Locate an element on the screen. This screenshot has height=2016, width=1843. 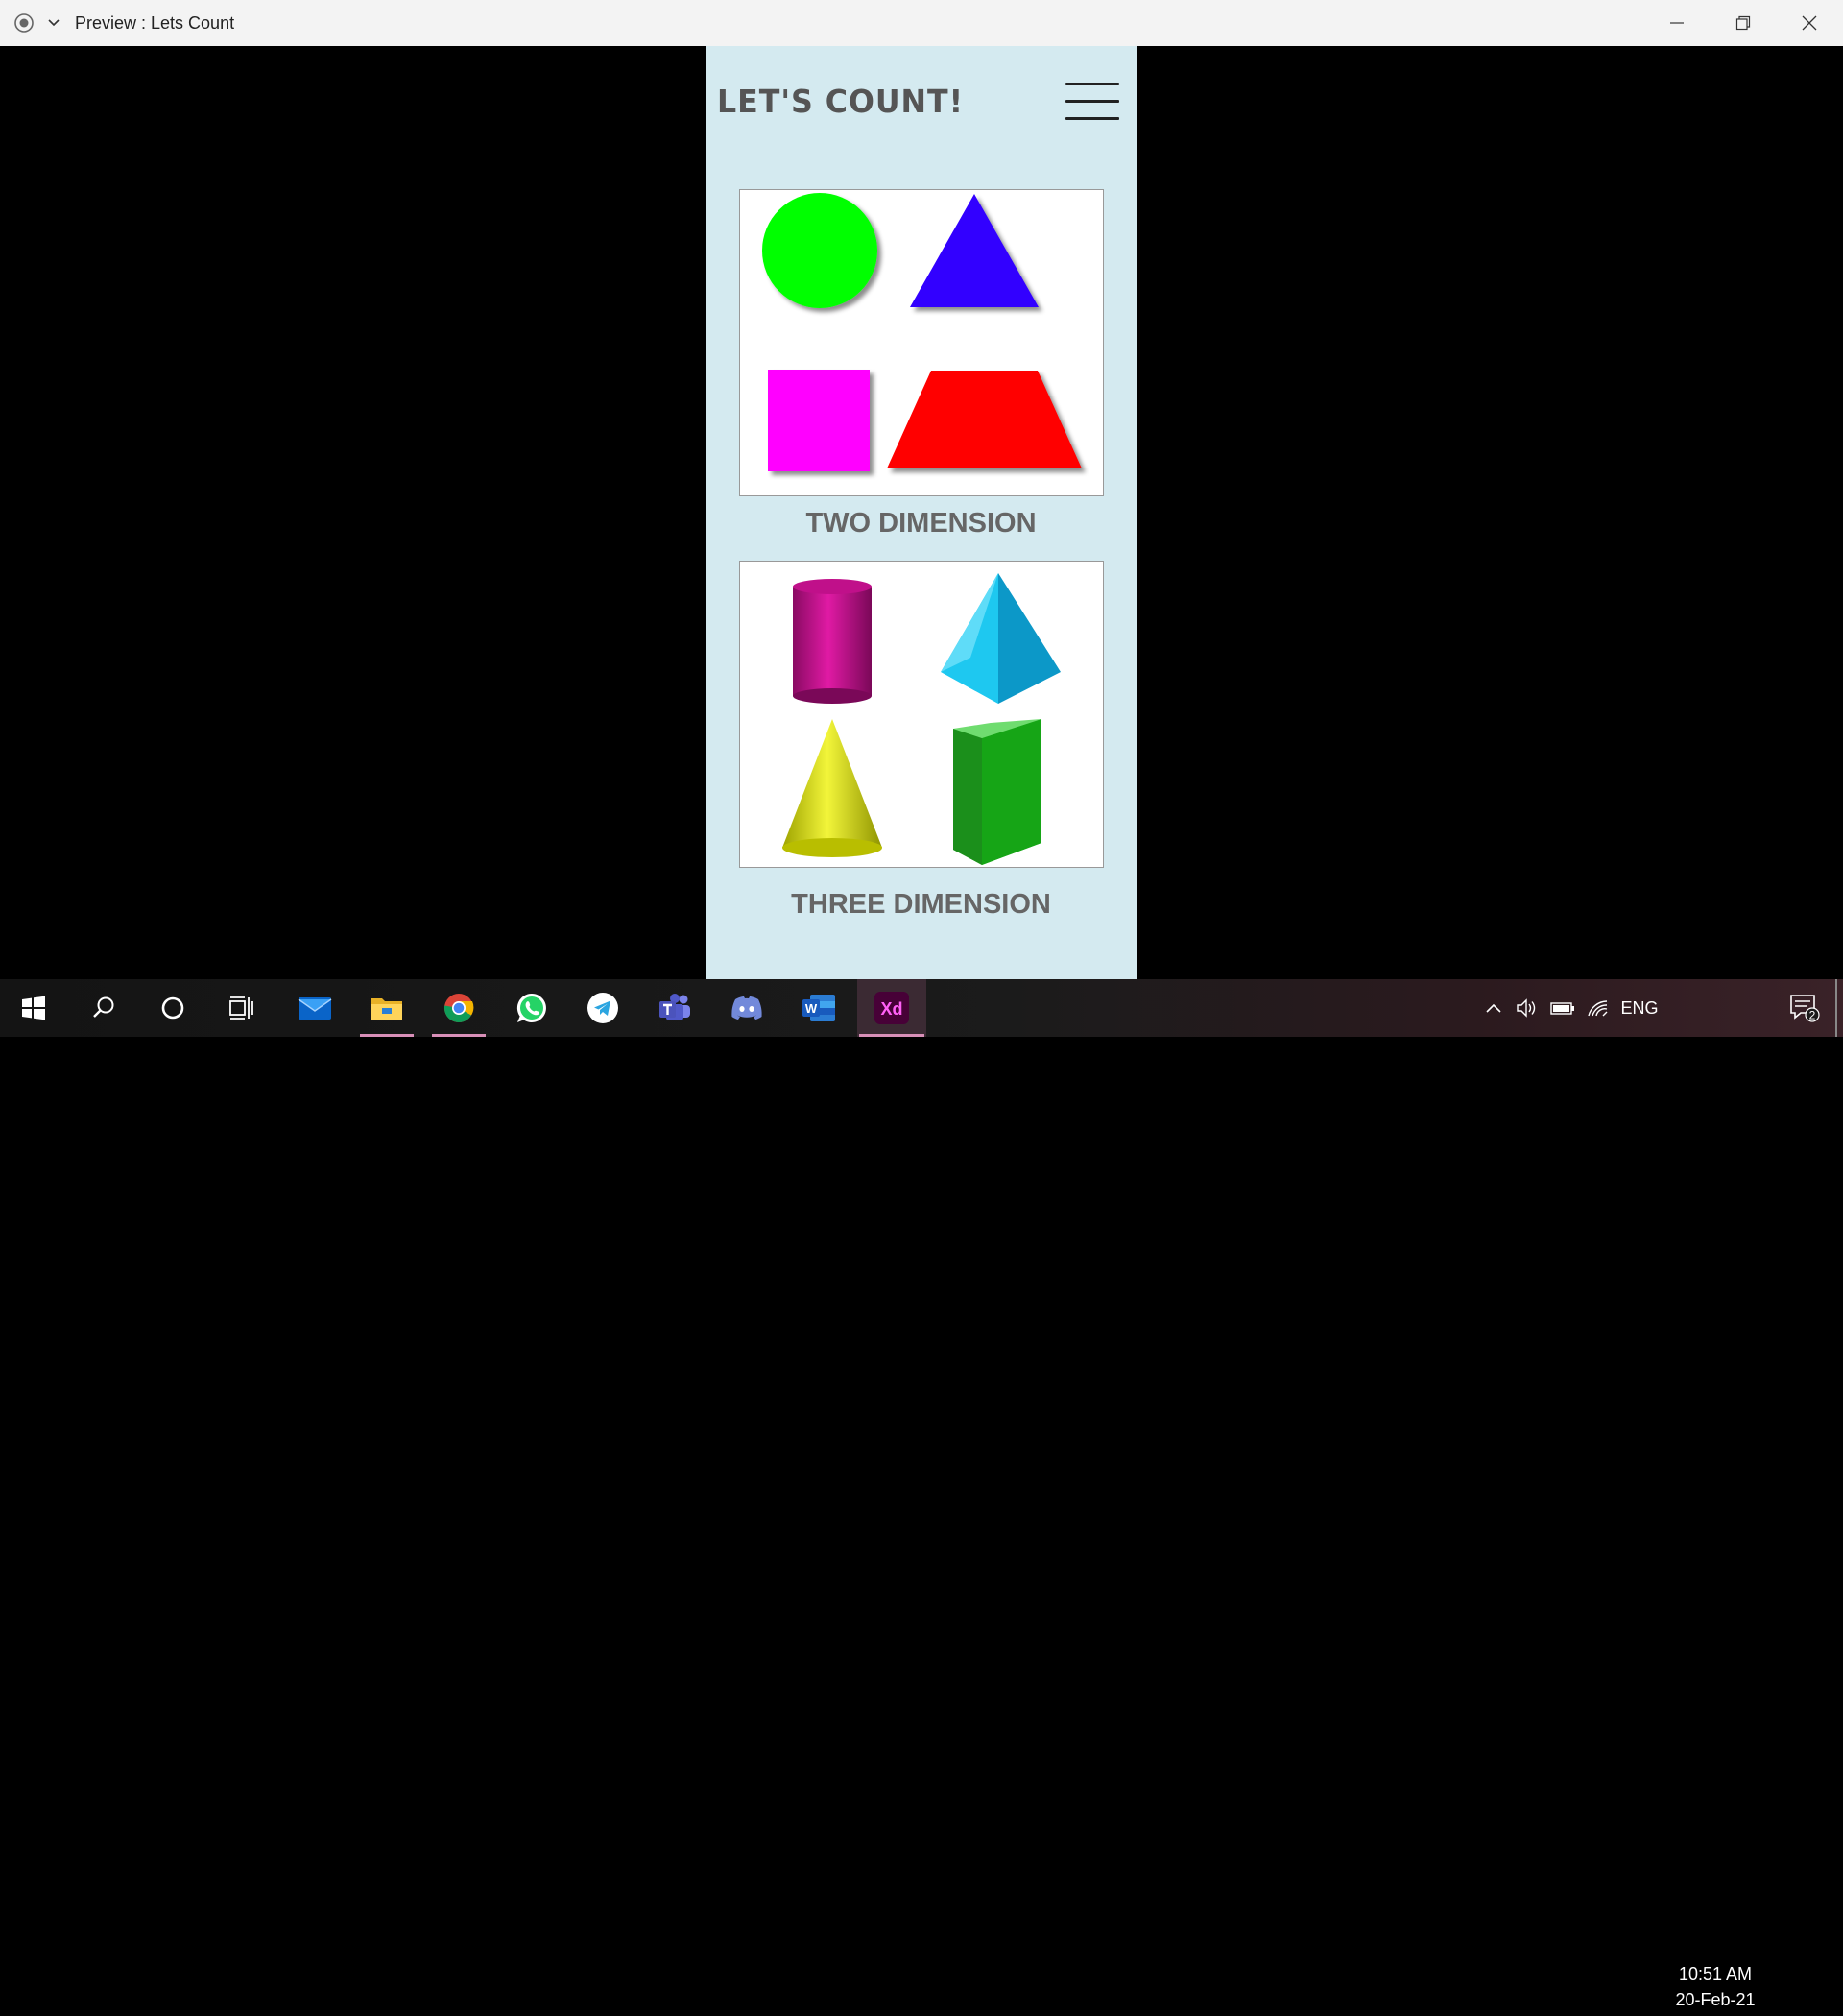
record-icon is located at coordinates (24, 23).